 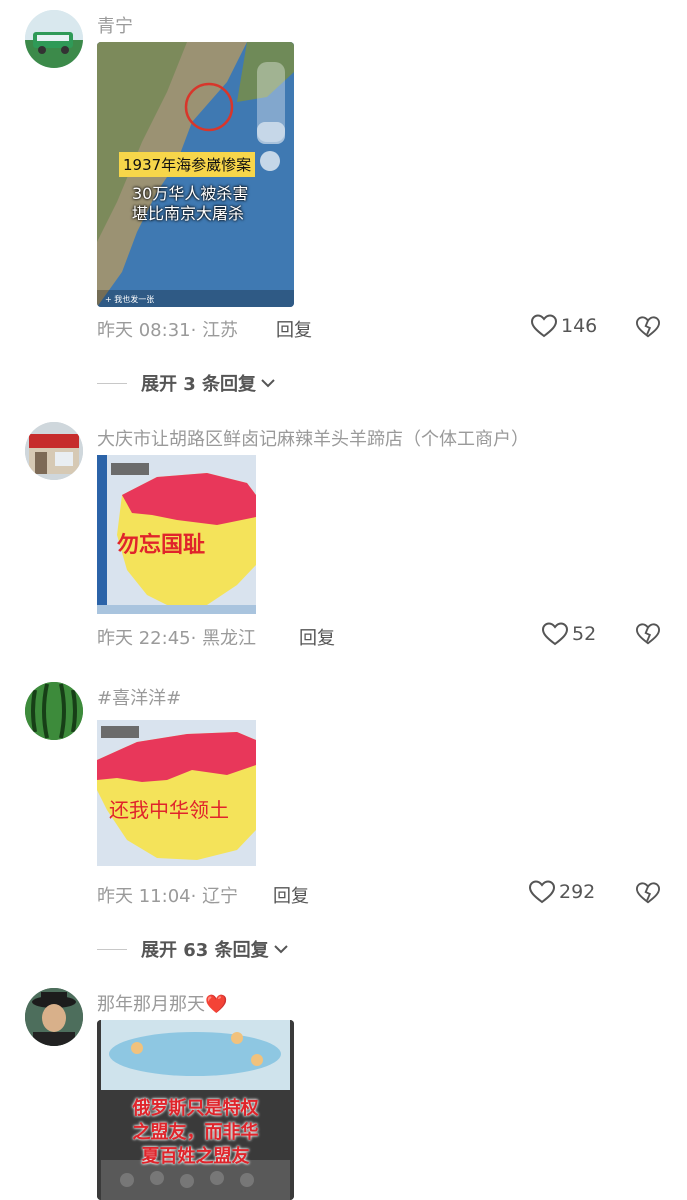 I want to click on comment-time: 昨天 08:31, so click(x=144, y=330).